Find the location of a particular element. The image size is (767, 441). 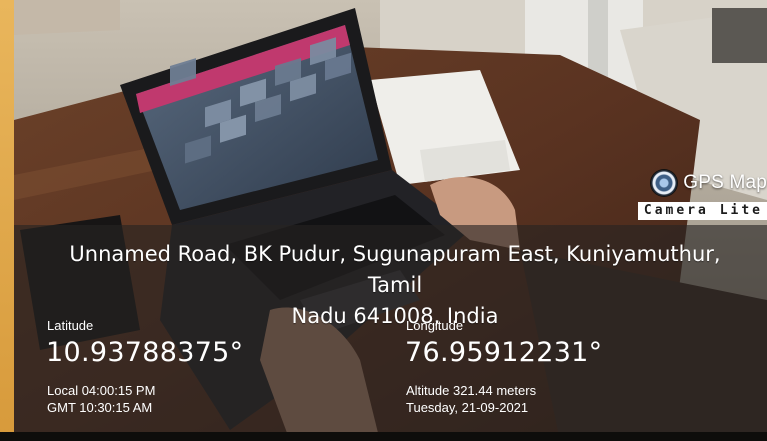

app-watermark: GPS Map Camera Lite is located at coordinates (701, 194).